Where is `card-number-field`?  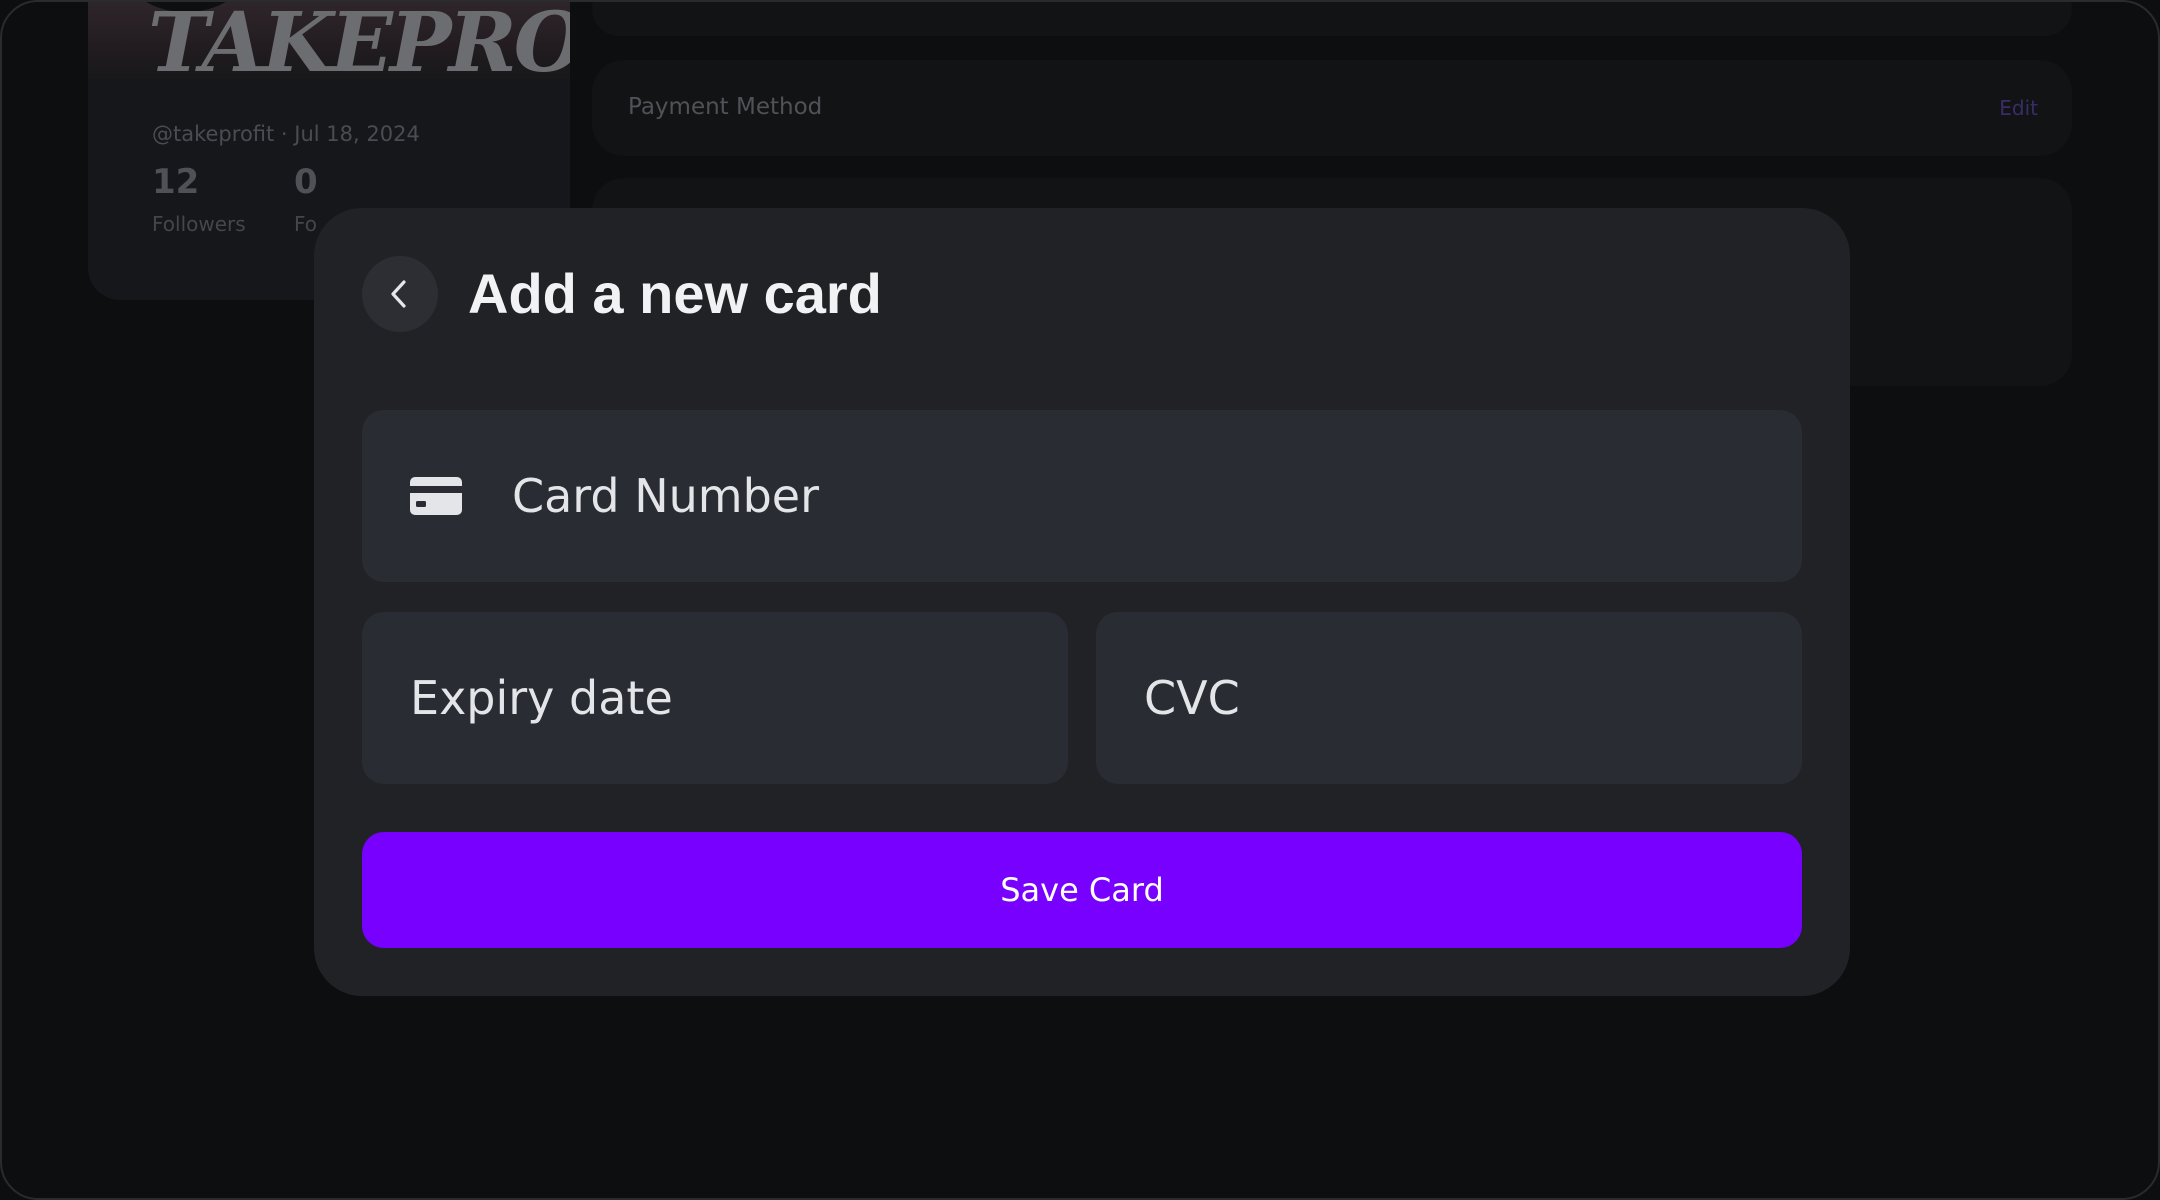 card-number-field is located at coordinates (1082, 496).